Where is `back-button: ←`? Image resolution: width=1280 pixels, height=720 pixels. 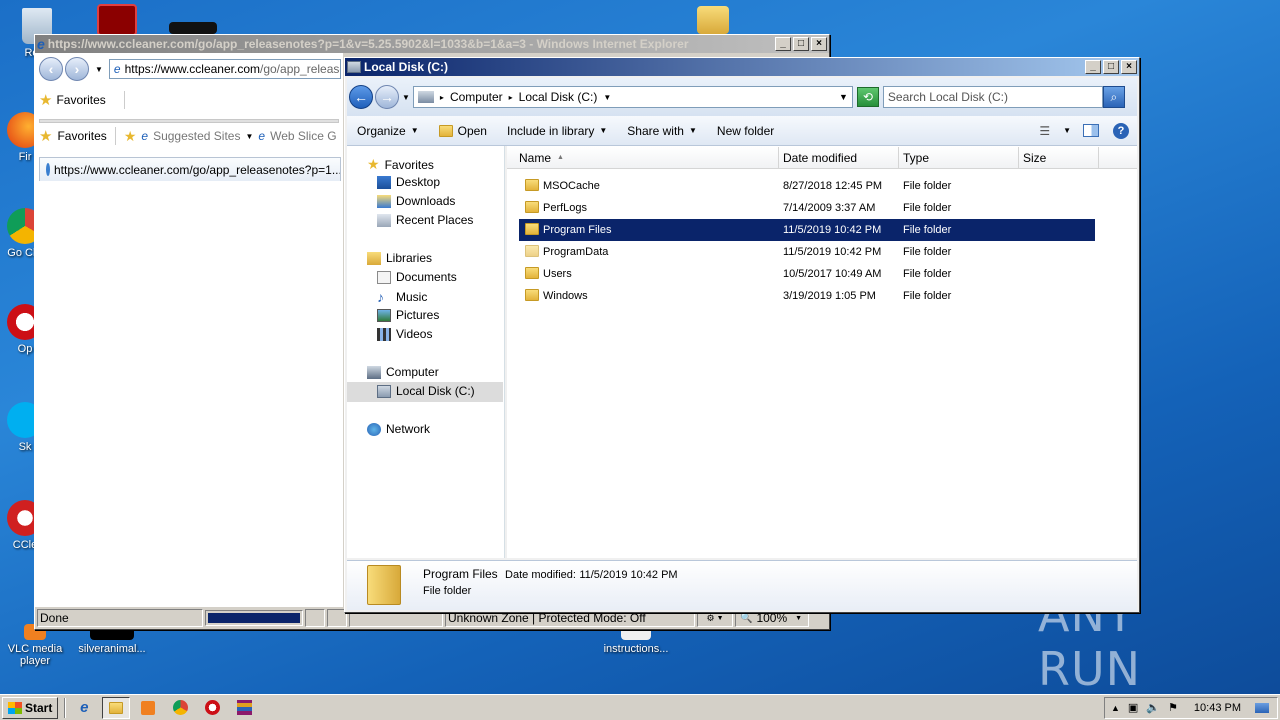
back-button: ← is located at coordinates (361, 97).